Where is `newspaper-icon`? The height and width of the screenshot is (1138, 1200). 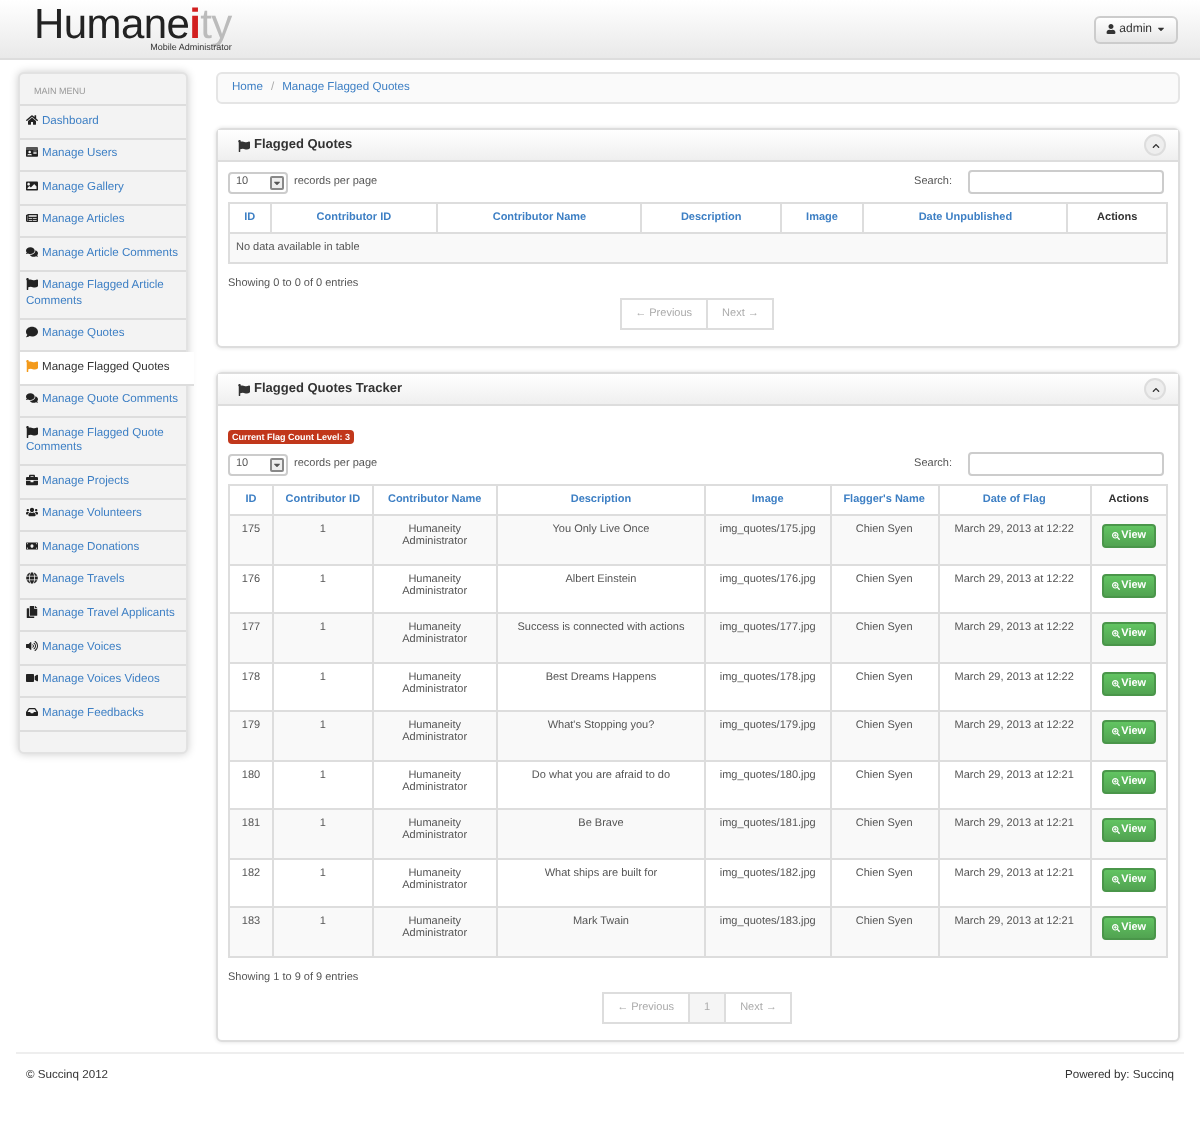 newspaper-icon is located at coordinates (32, 218).